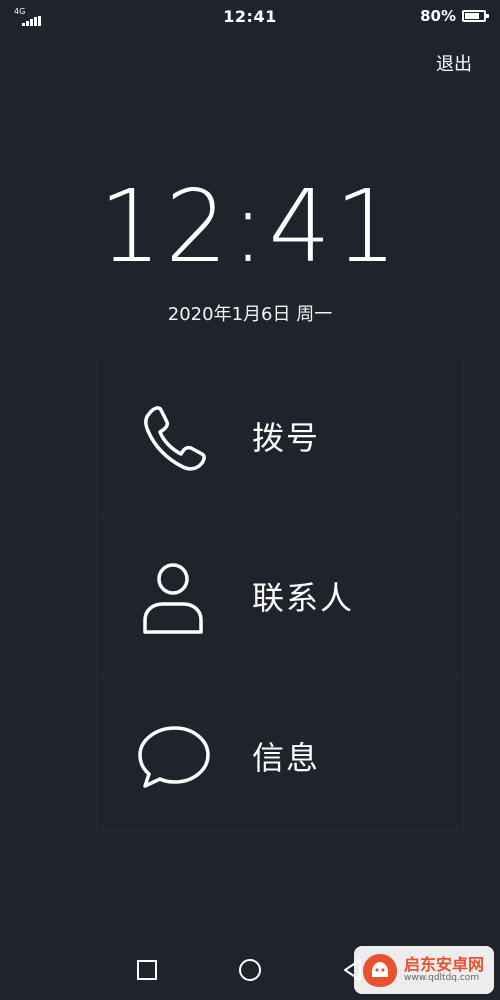 The image size is (500, 1000). I want to click on exit-button: 退出, so click(454, 63).